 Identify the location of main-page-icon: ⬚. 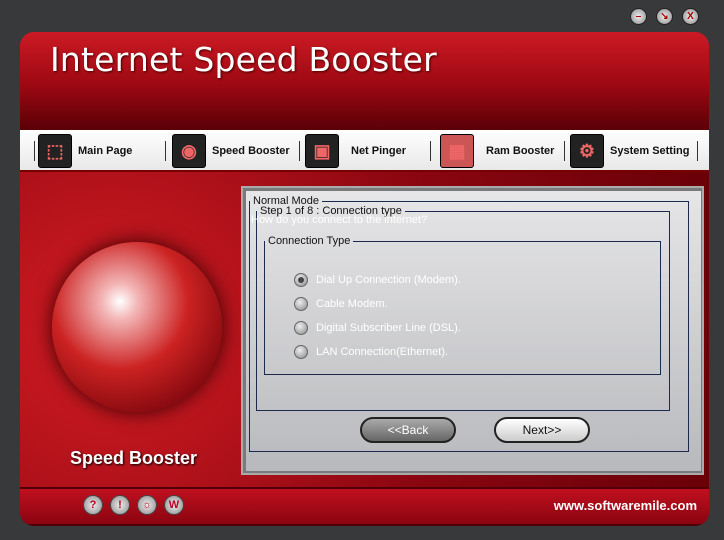
(55, 151).